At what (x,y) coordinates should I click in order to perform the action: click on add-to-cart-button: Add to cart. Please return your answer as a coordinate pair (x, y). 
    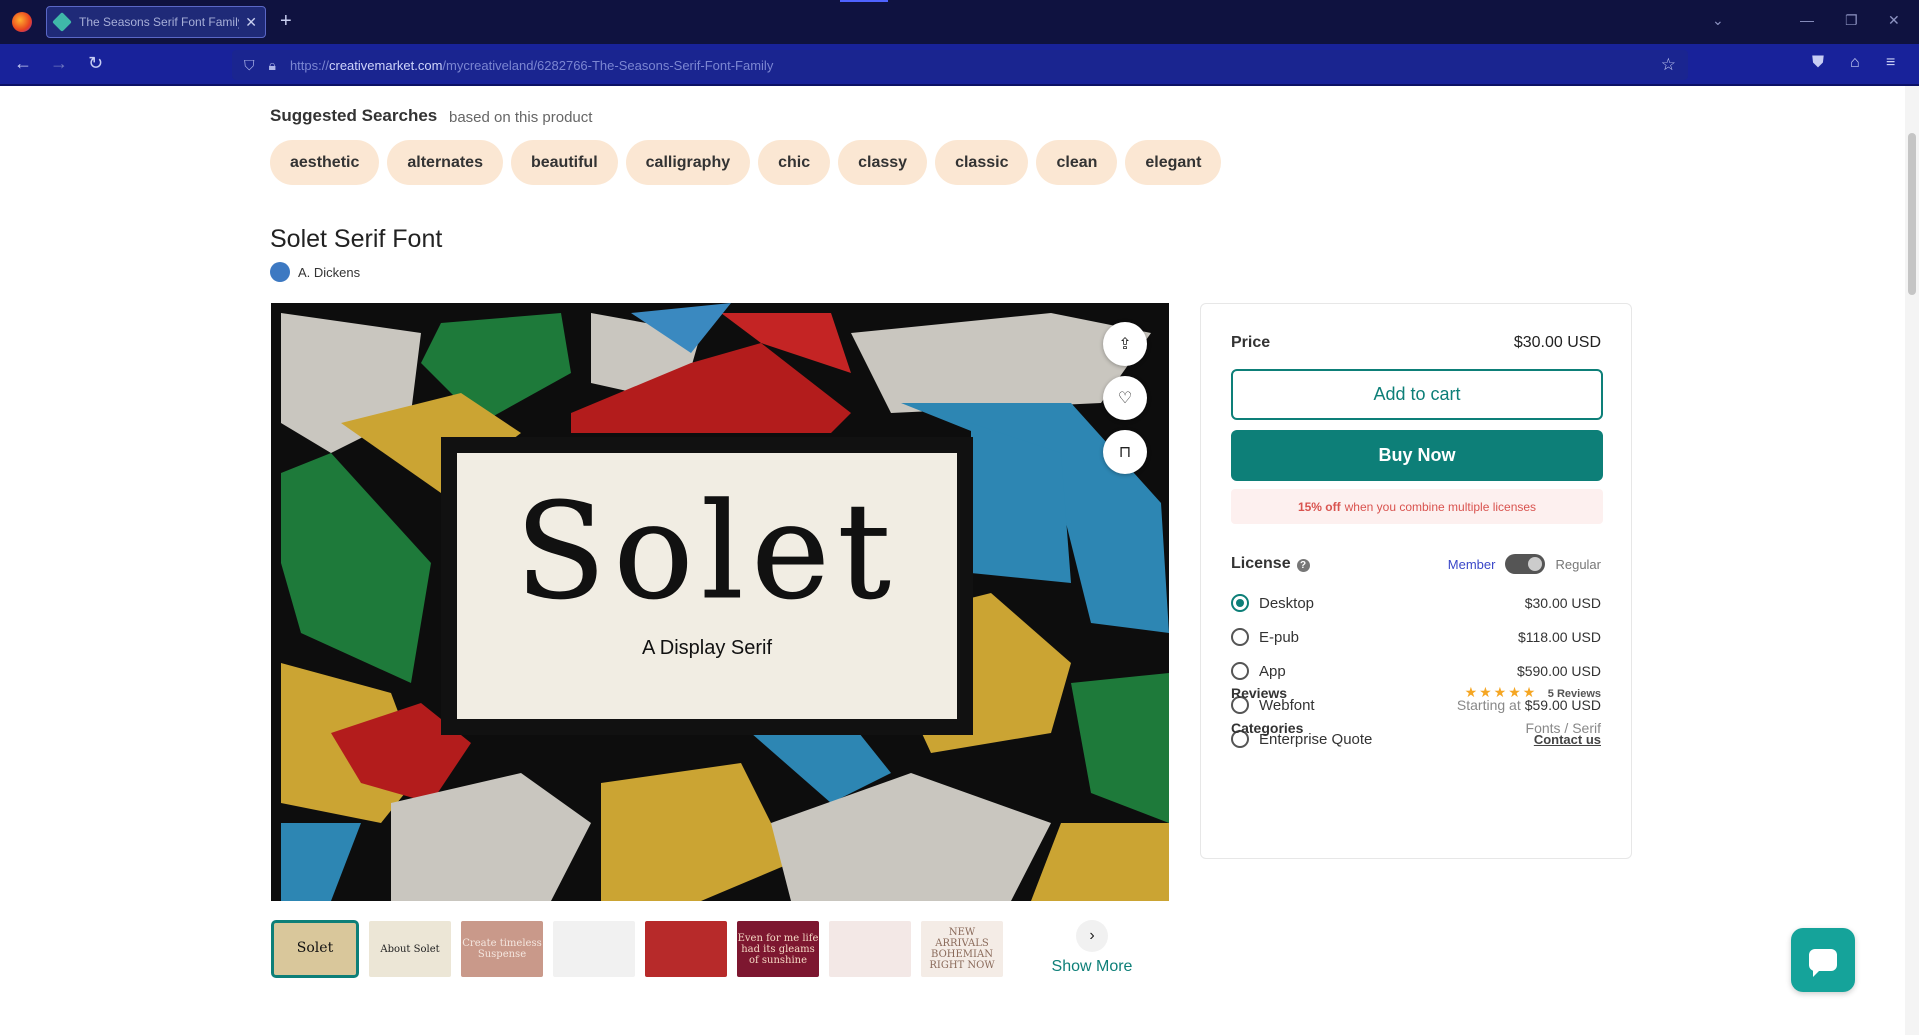
    Looking at the image, I should click on (1417, 394).